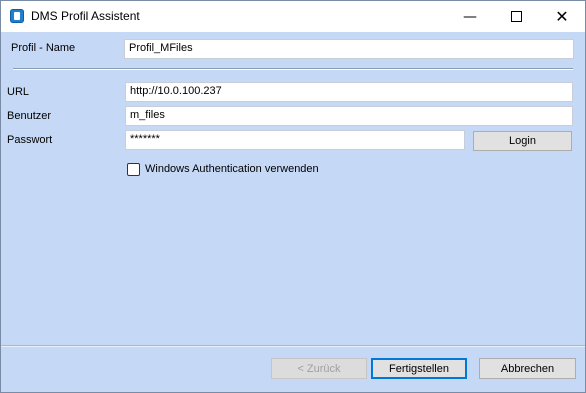 Image resolution: width=586 pixels, height=393 pixels. I want to click on url-input: http://10.0.100.237, so click(349, 92).